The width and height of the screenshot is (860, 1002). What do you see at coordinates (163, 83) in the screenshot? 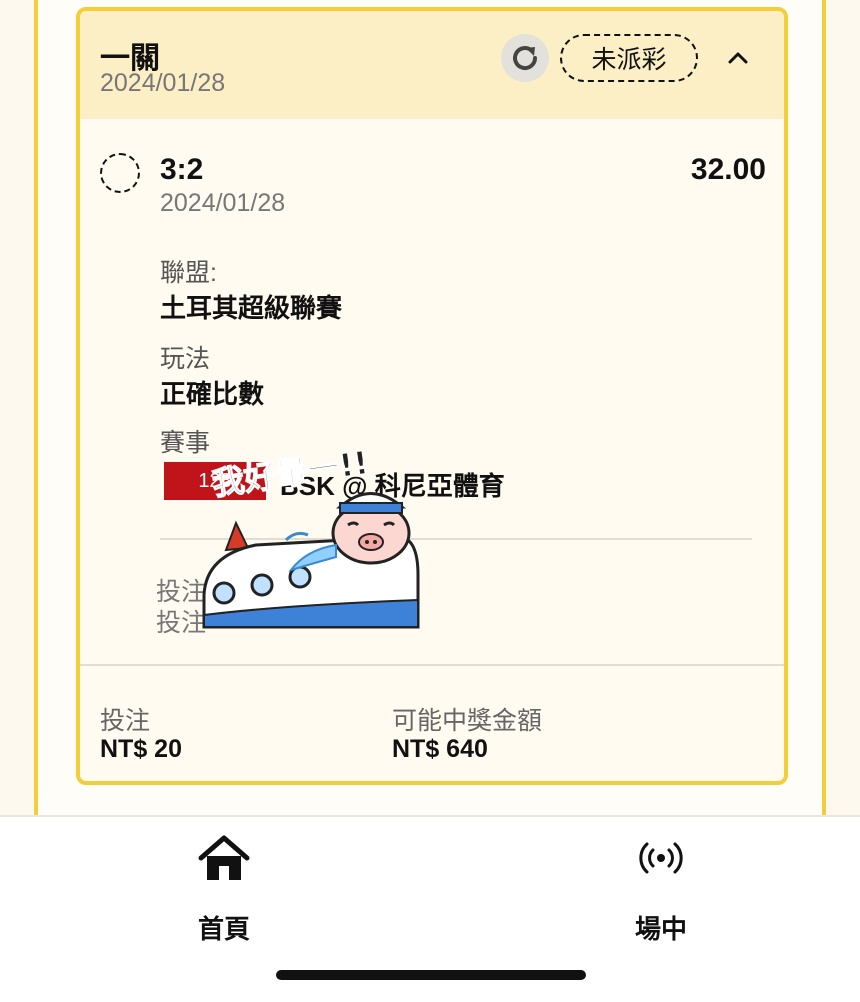
I see `bet-date: 2024/01/28` at bounding box center [163, 83].